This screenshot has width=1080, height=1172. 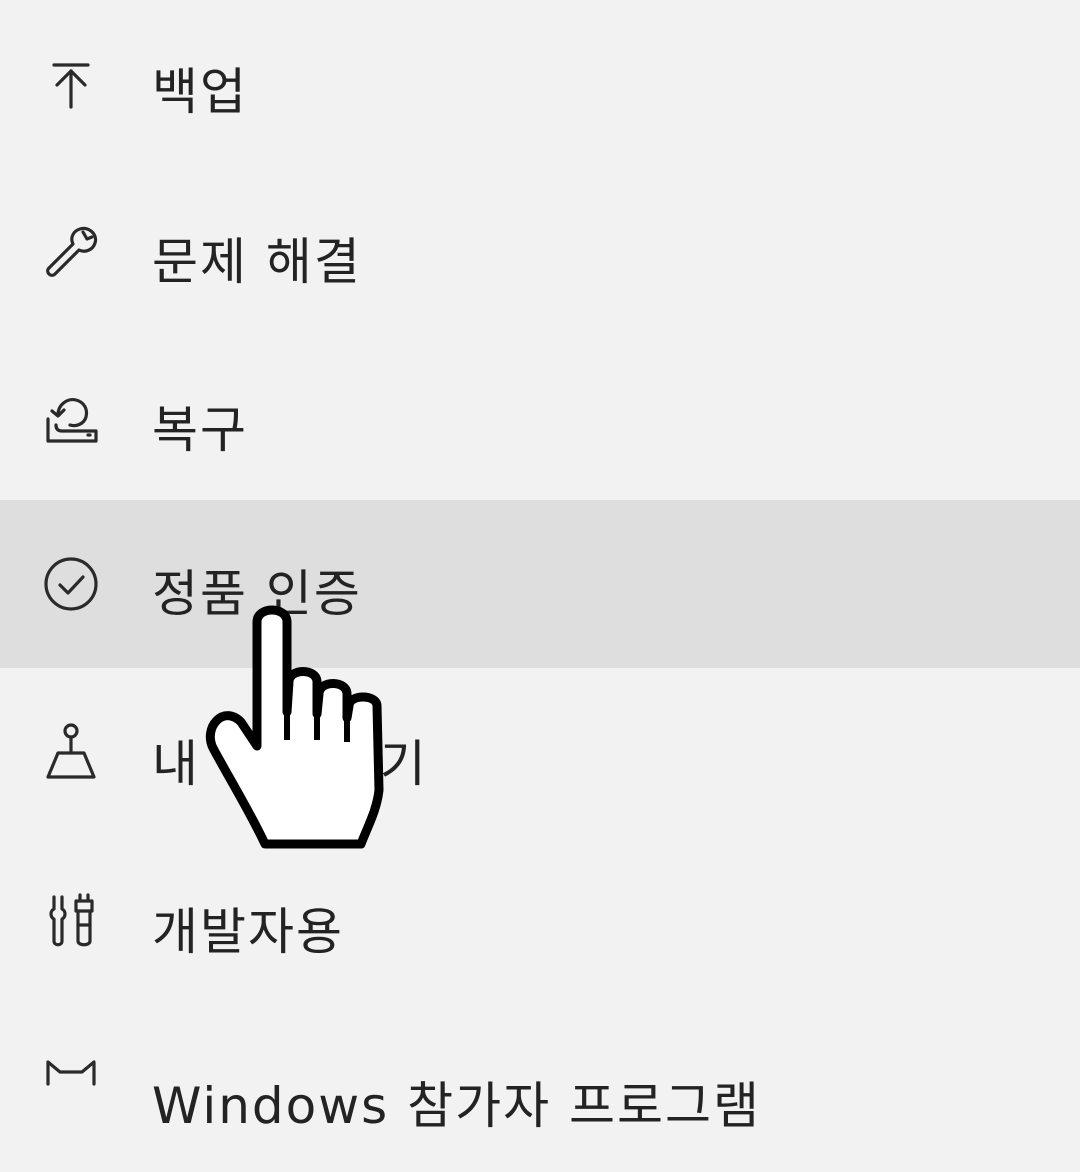 What do you see at coordinates (257, 262) in the screenshot?
I see `nav-item-label: 문제 해결` at bounding box center [257, 262].